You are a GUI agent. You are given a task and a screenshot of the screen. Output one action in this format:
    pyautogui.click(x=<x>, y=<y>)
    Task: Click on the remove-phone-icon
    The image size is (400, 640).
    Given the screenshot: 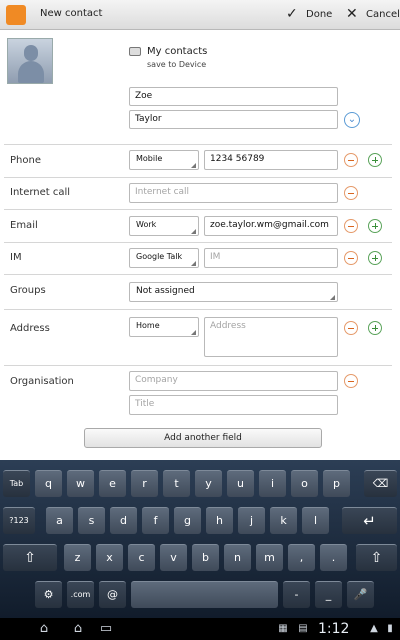 What is the action you would take?
    pyautogui.click(x=351, y=160)
    